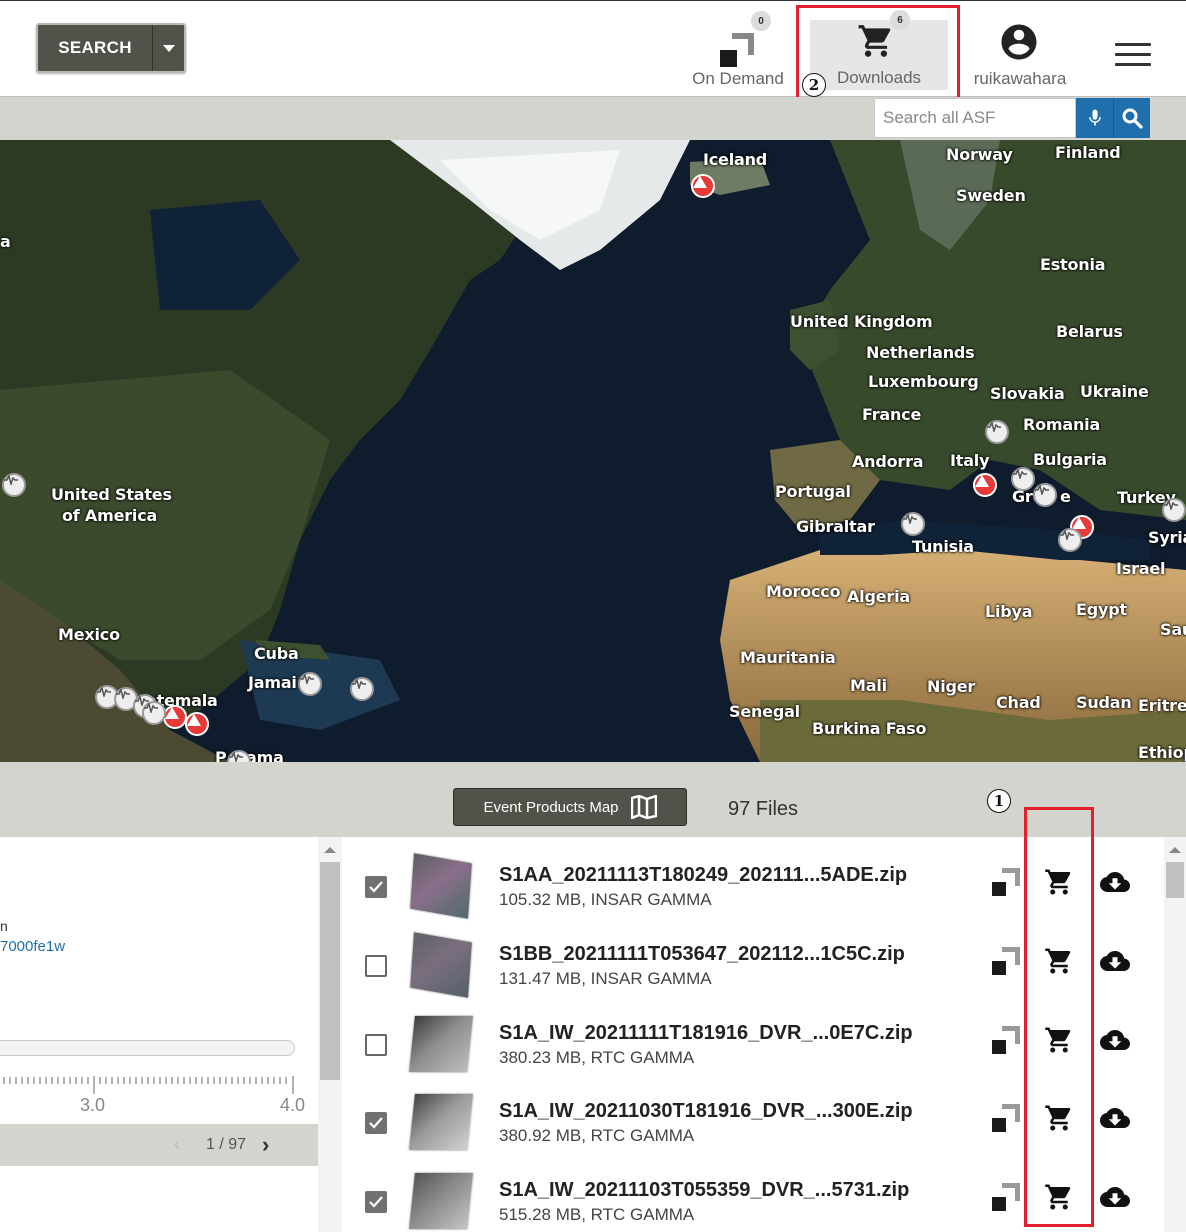  I want to click on map-label: Bulgaria, so click(1070, 459).